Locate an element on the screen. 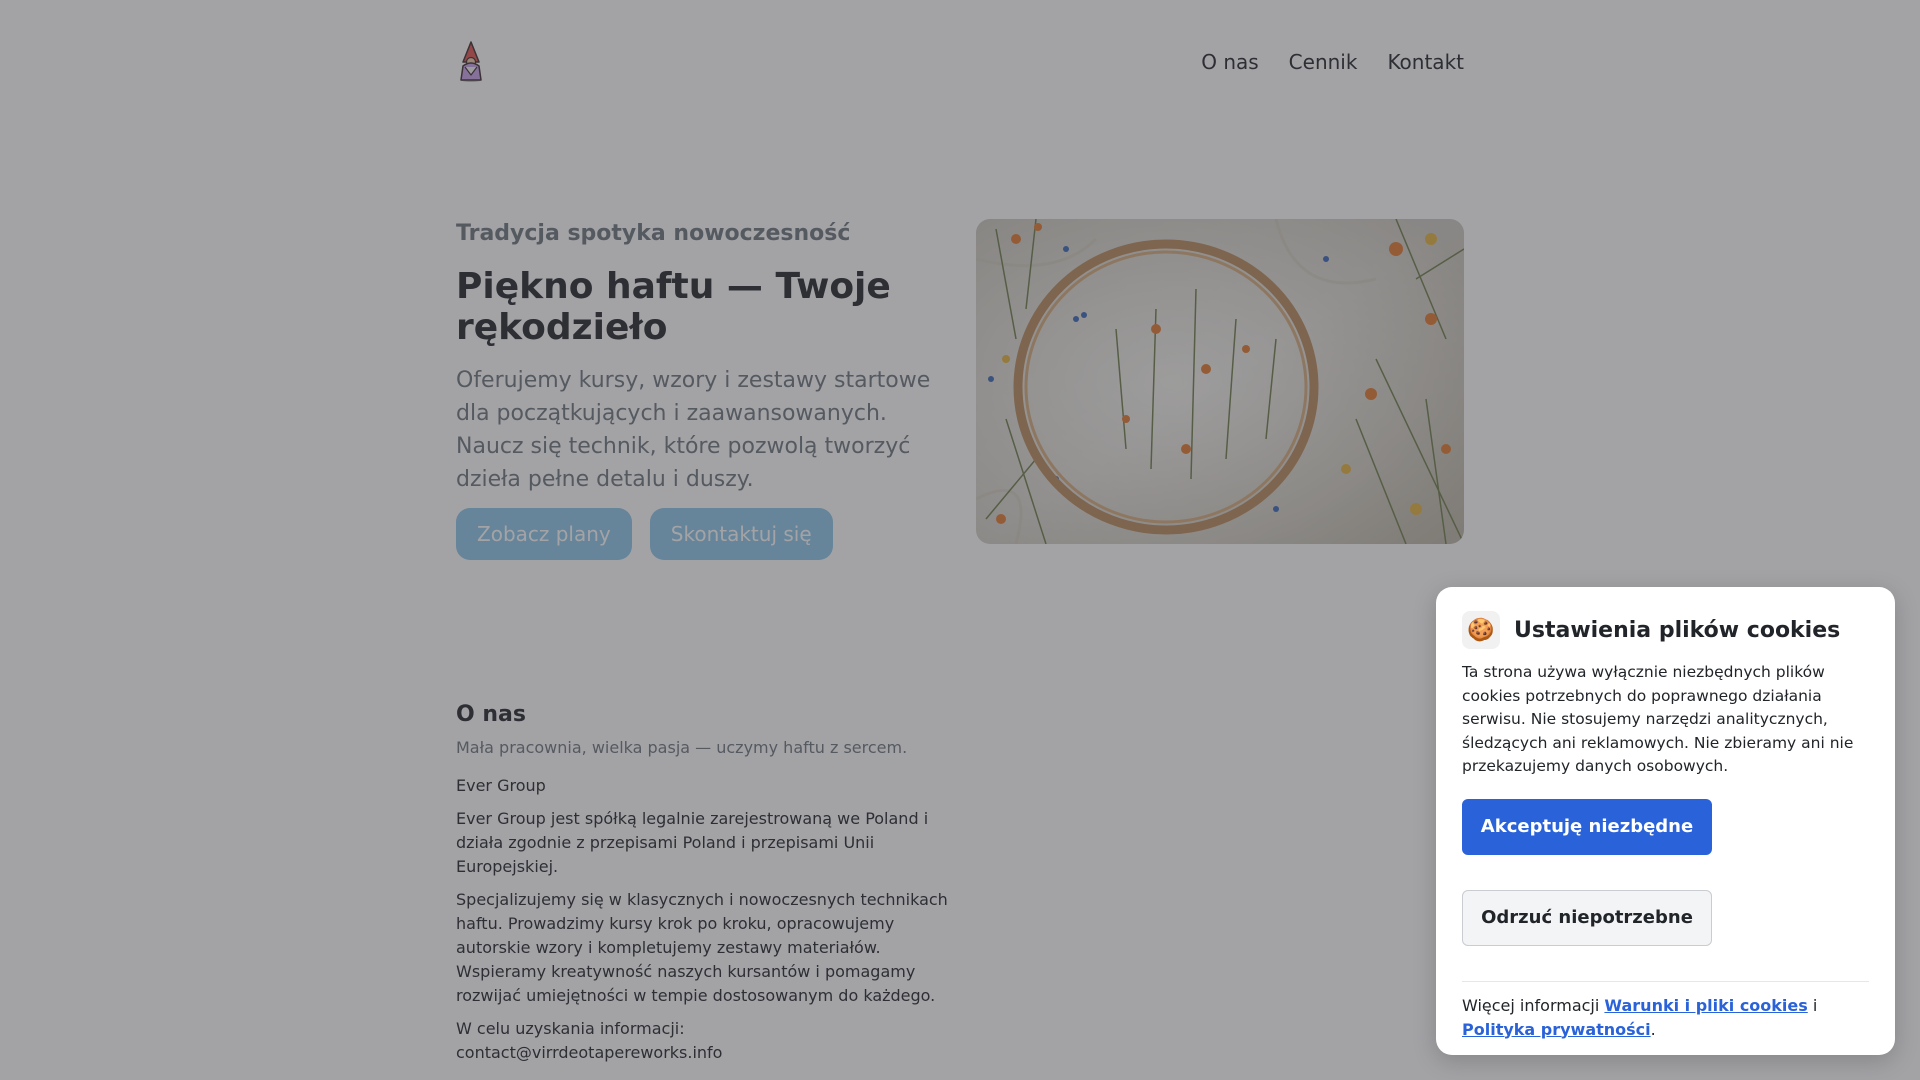  cookie-icon: 🍪 is located at coordinates (1481, 630).